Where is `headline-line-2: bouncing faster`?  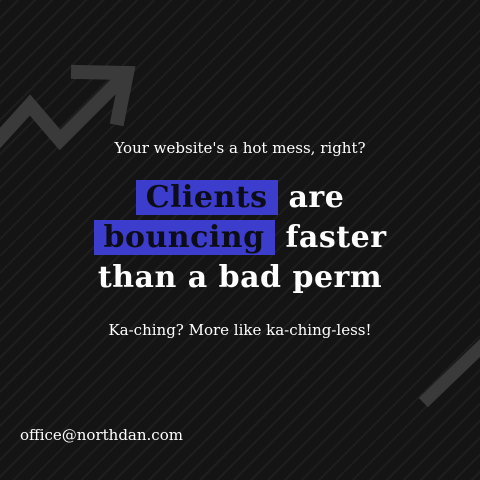 headline-line-2: bouncing faster is located at coordinates (240, 238).